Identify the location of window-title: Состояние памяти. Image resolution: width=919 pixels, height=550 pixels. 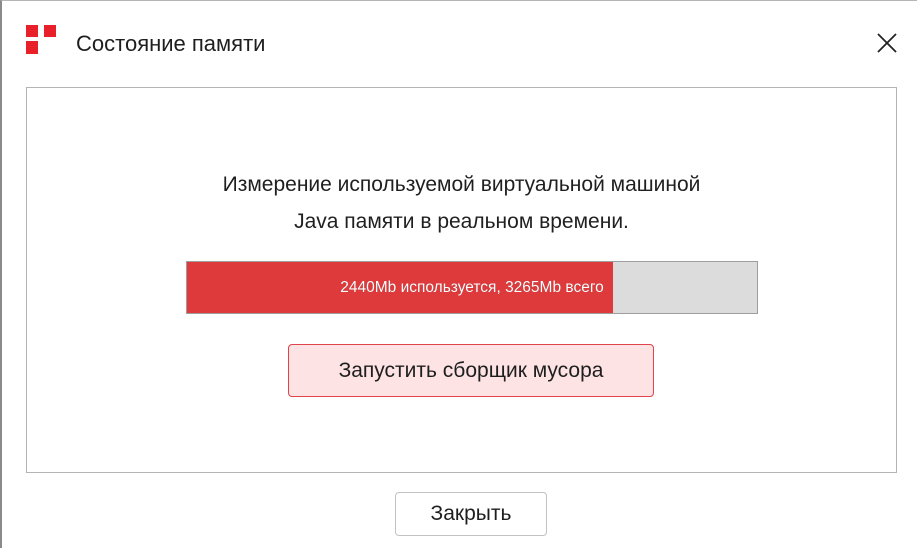
(171, 43).